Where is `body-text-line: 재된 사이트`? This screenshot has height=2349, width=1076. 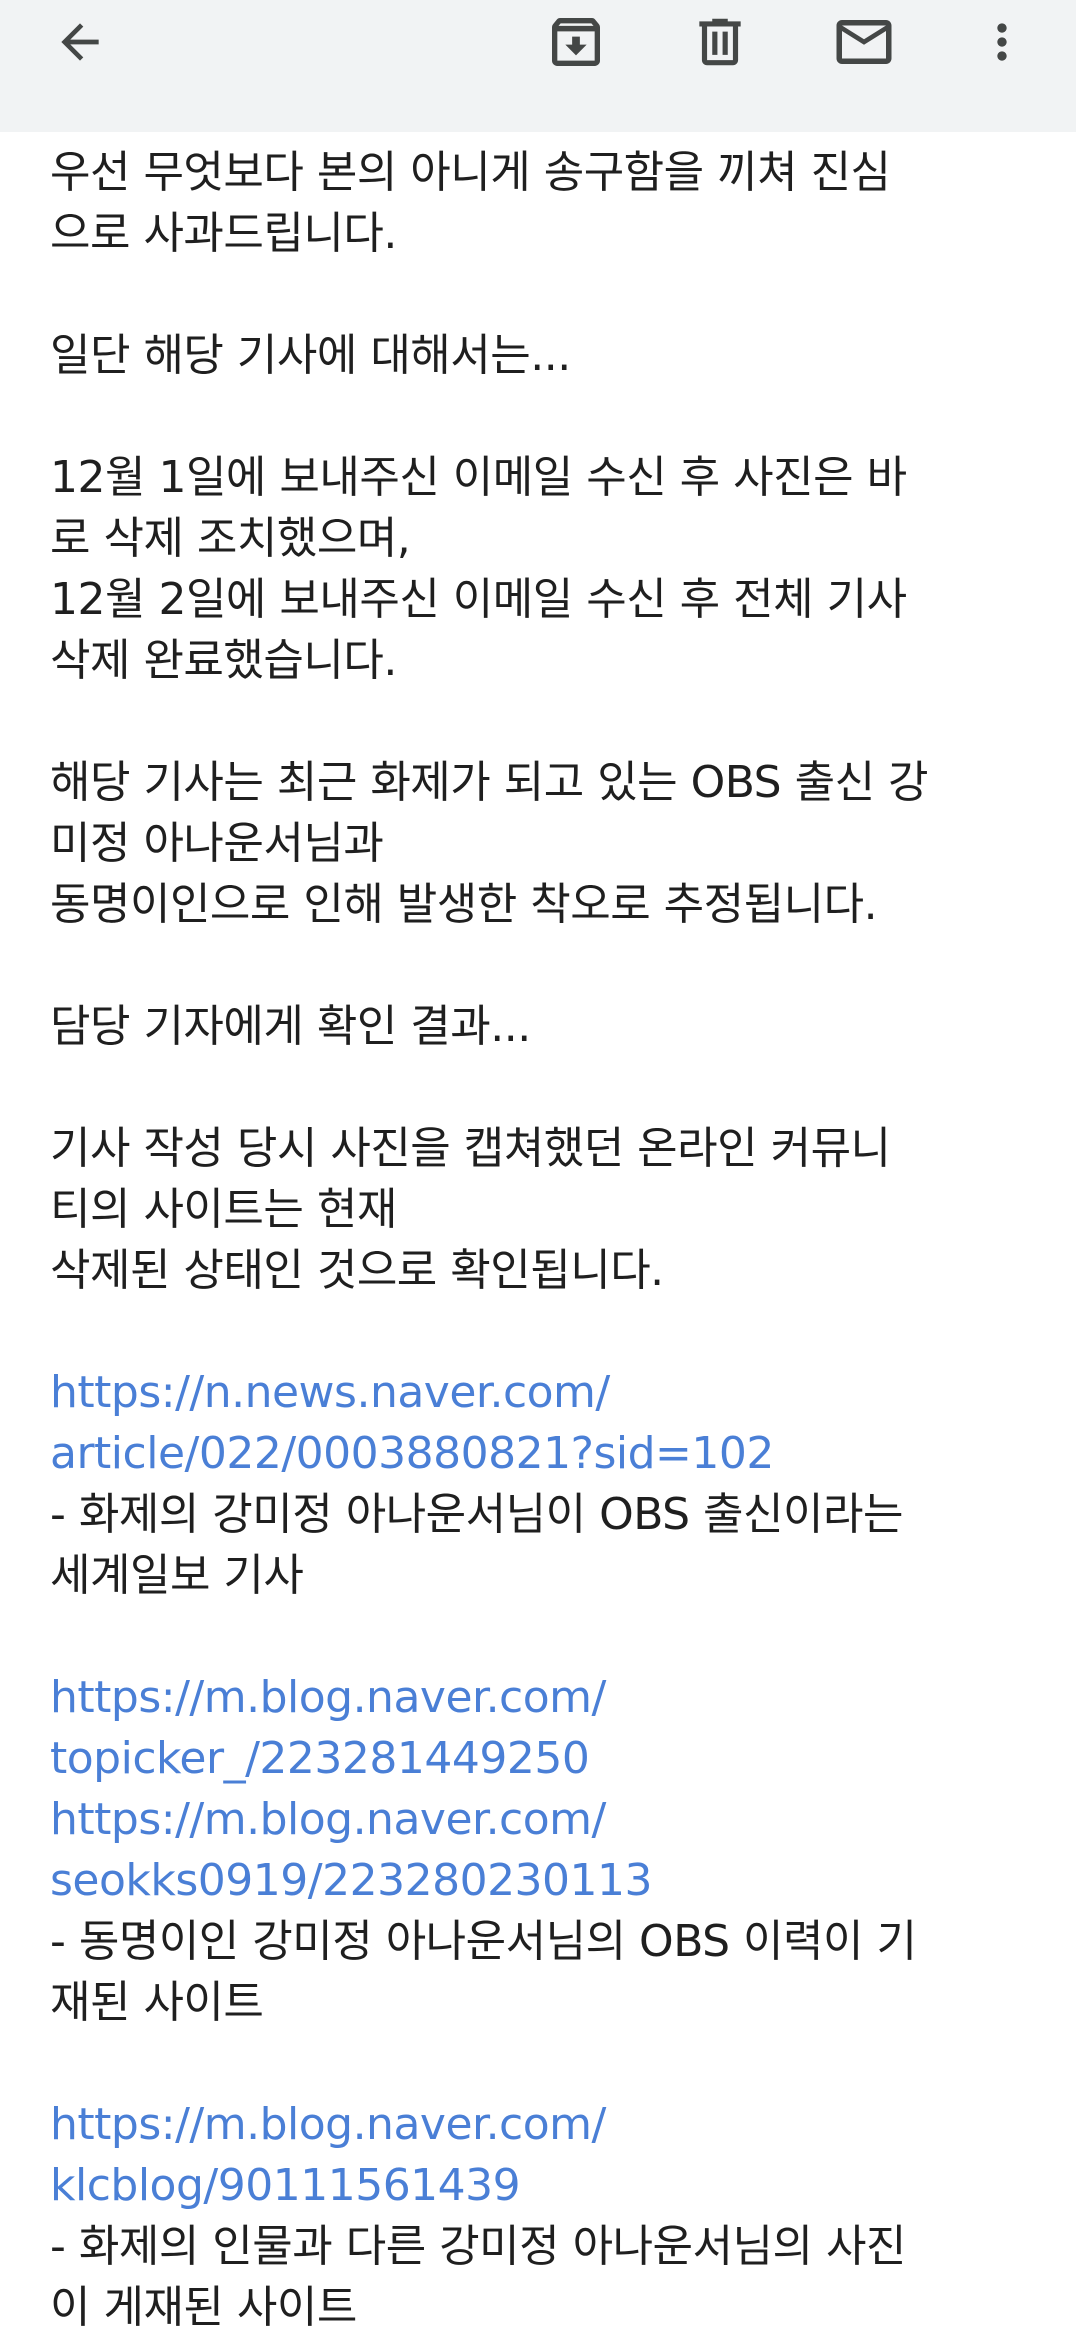
body-text-line: 재된 사이트 is located at coordinates (157, 2002).